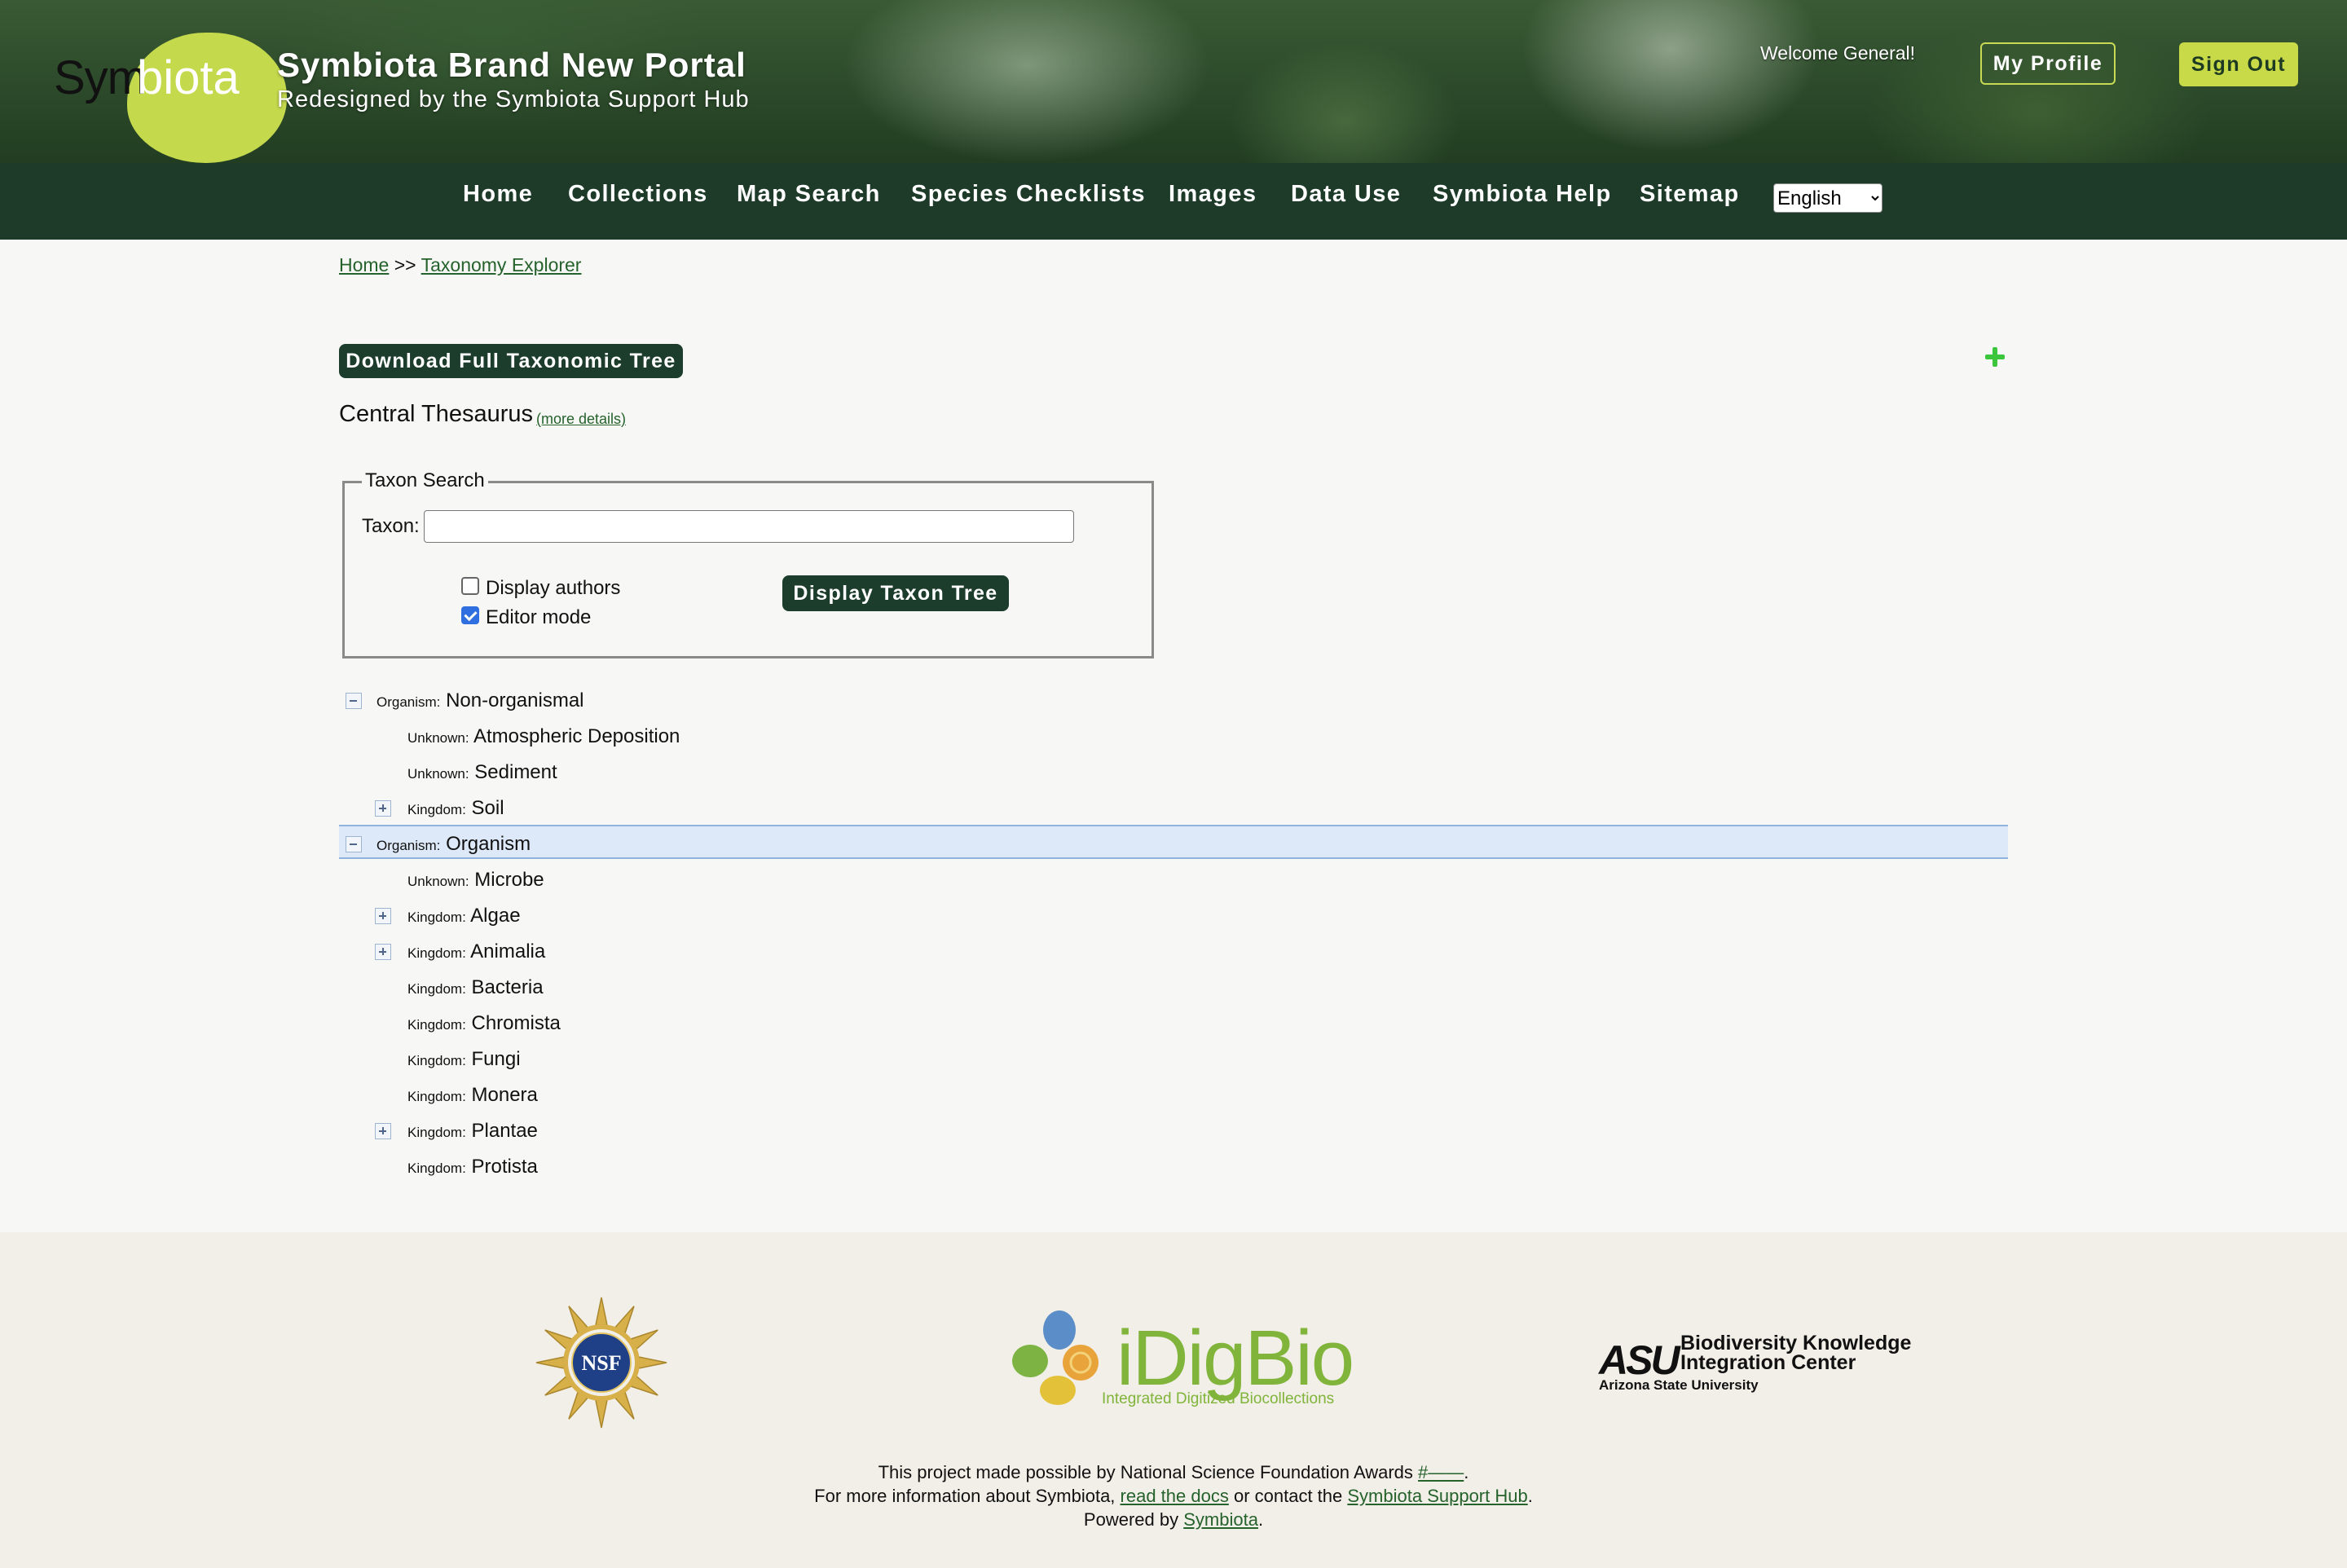 This screenshot has height=1568, width=2347. I want to click on tree-node: Kingdom: Protista, so click(472, 1167).